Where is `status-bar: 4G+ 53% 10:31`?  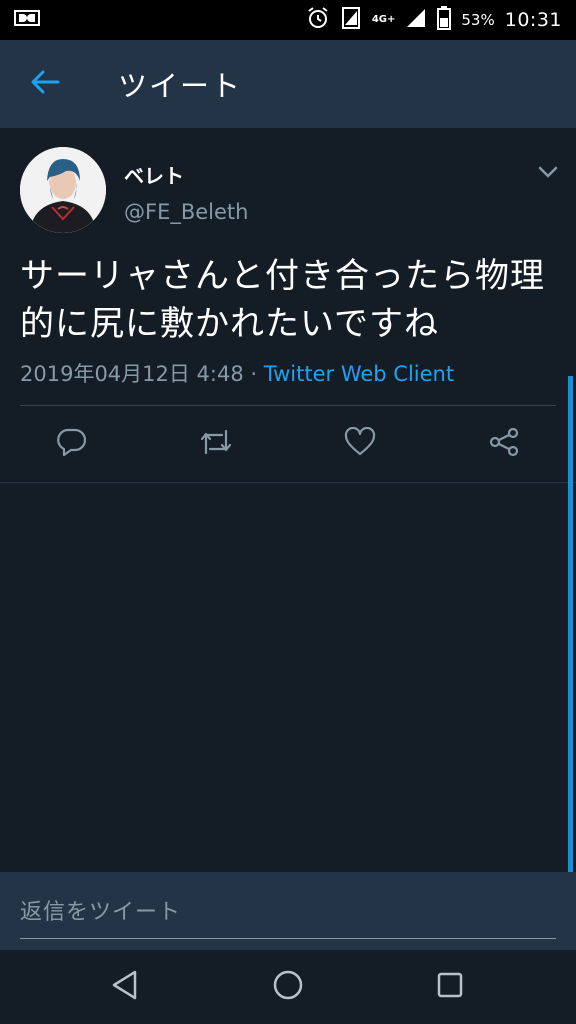 status-bar: 4G+ 53% 10:31 is located at coordinates (288, 20).